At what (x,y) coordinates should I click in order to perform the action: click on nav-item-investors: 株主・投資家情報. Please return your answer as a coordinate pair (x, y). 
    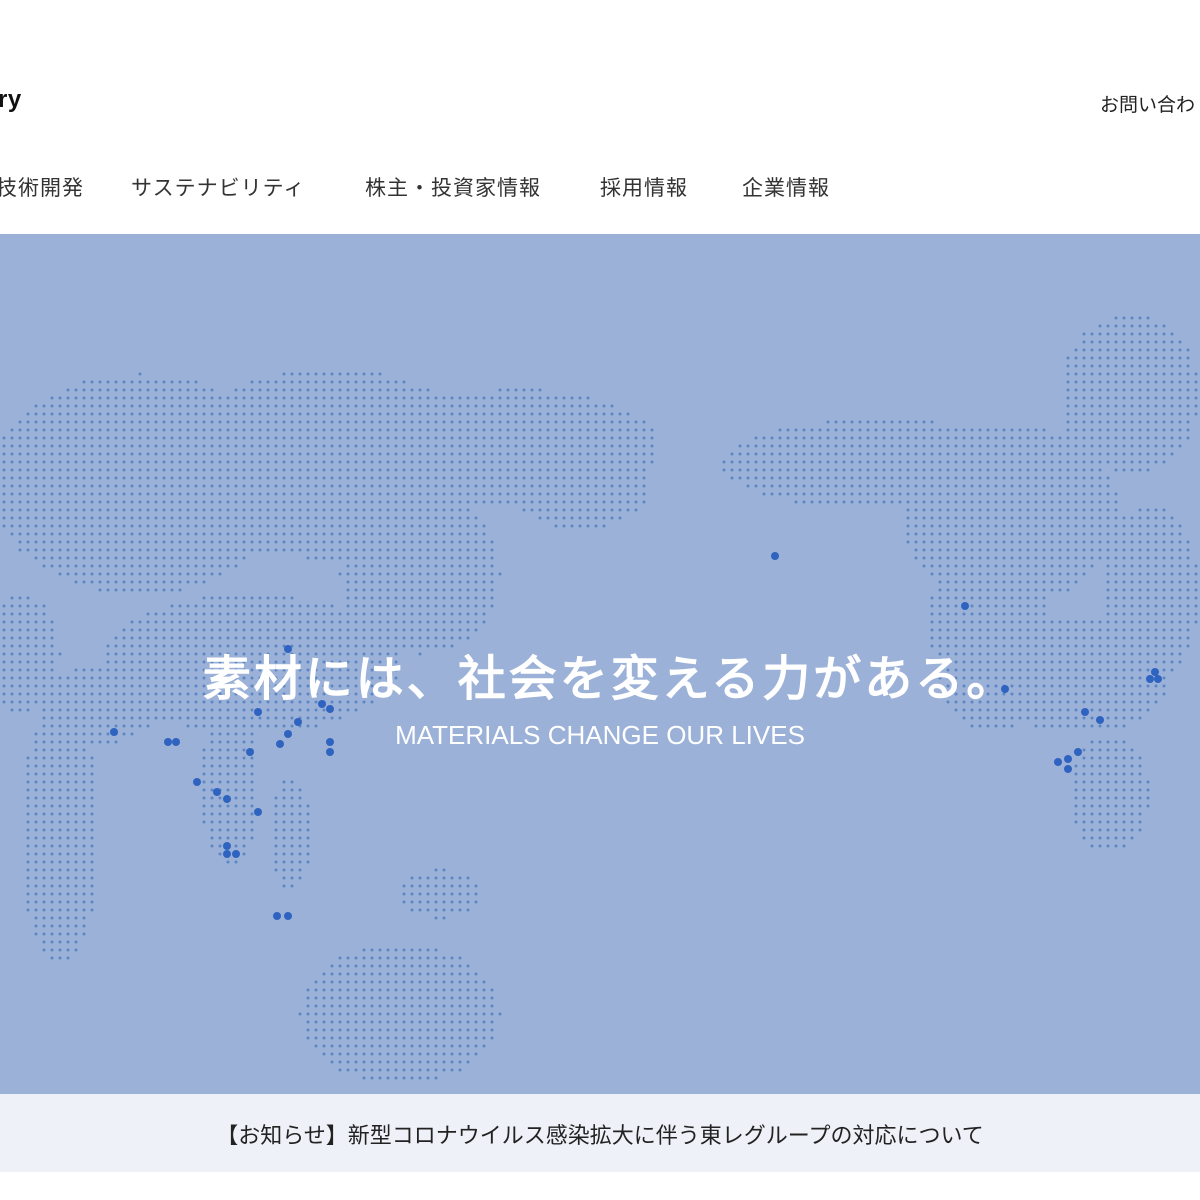
    Looking at the image, I should click on (453, 187).